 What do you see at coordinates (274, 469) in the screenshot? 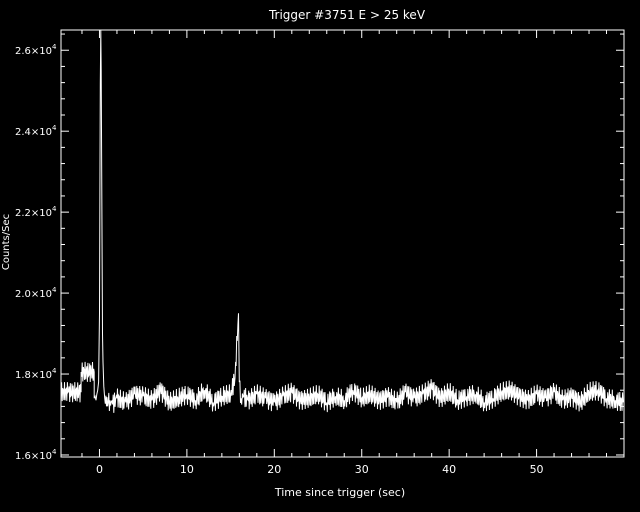
I see `x-tick-label: 20` at bounding box center [274, 469].